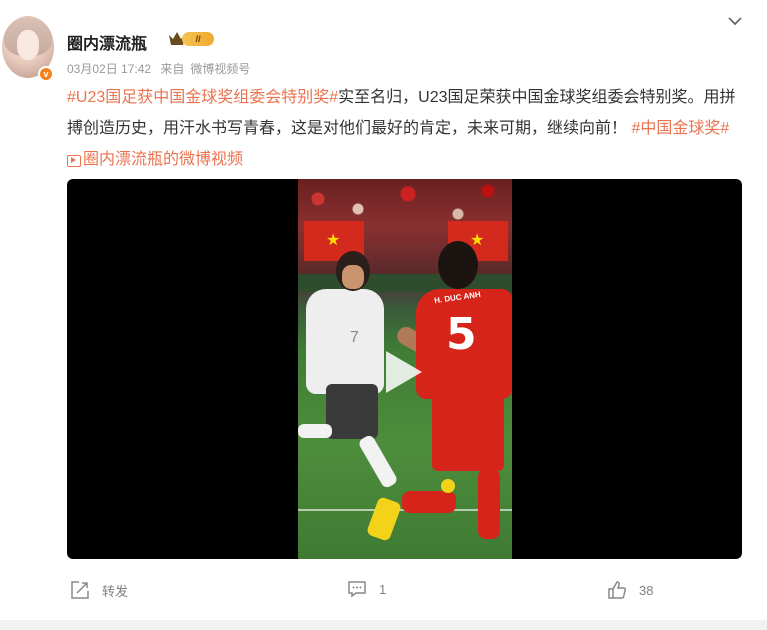 The width and height of the screenshot is (767, 630). What do you see at coordinates (404, 372) in the screenshot?
I see `play-icon` at bounding box center [404, 372].